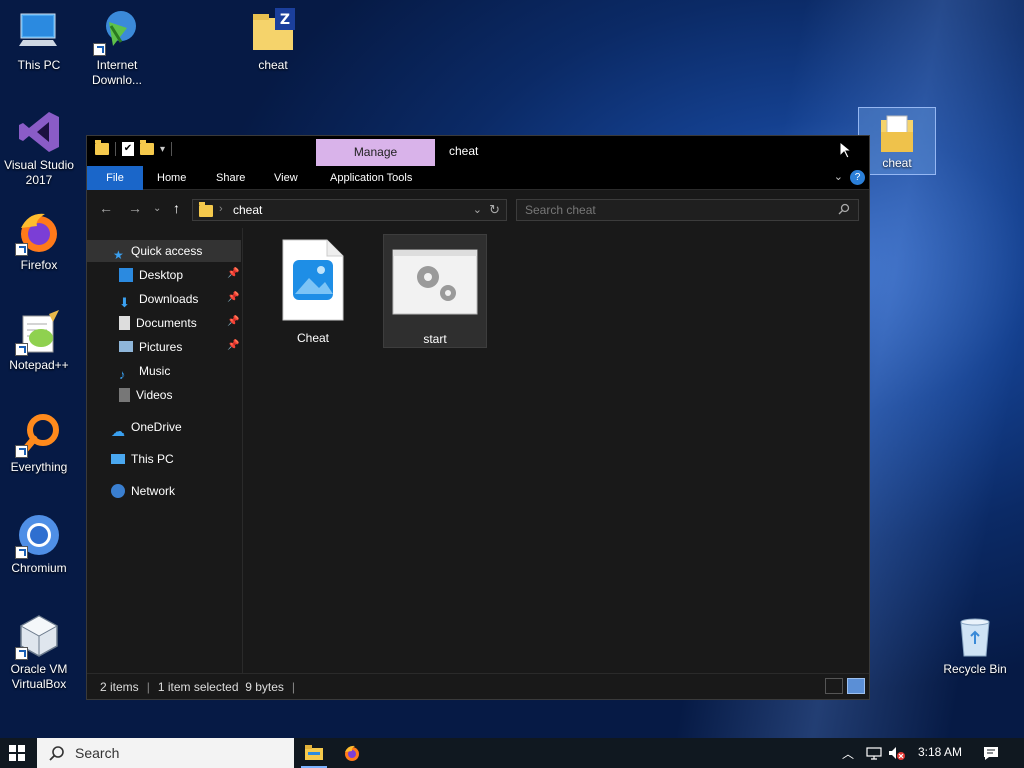 The image size is (1024, 768). Describe the element at coordinates (834, 686) in the screenshot. I see `details-view-icon` at that location.